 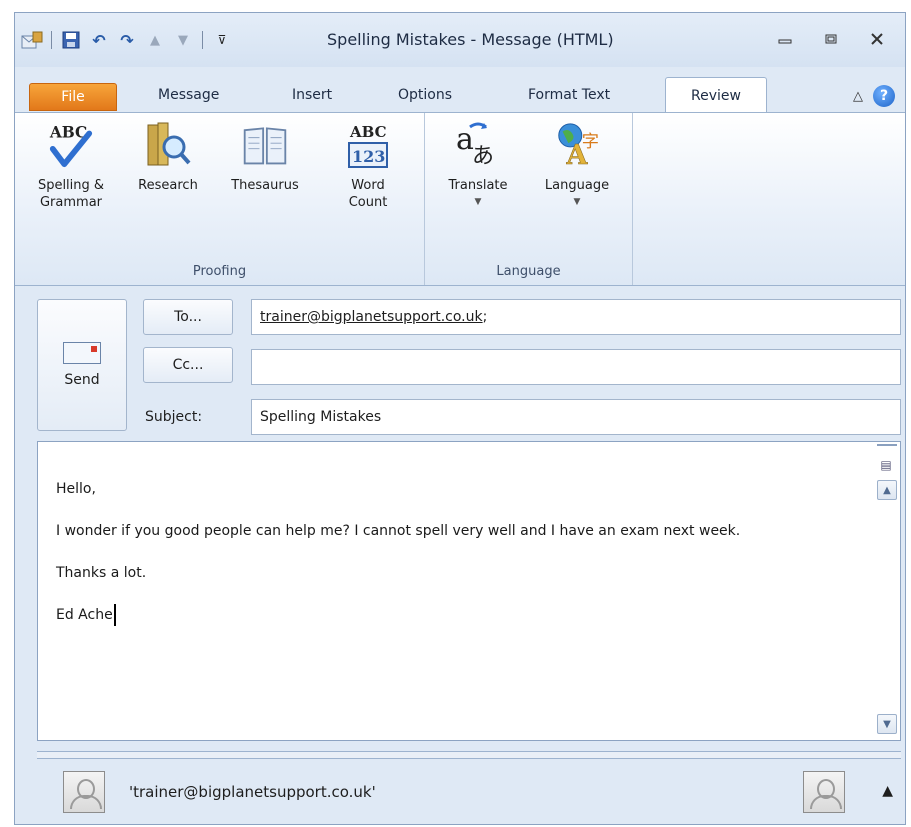 I want to click on tab-file: File, so click(x=73, y=97).